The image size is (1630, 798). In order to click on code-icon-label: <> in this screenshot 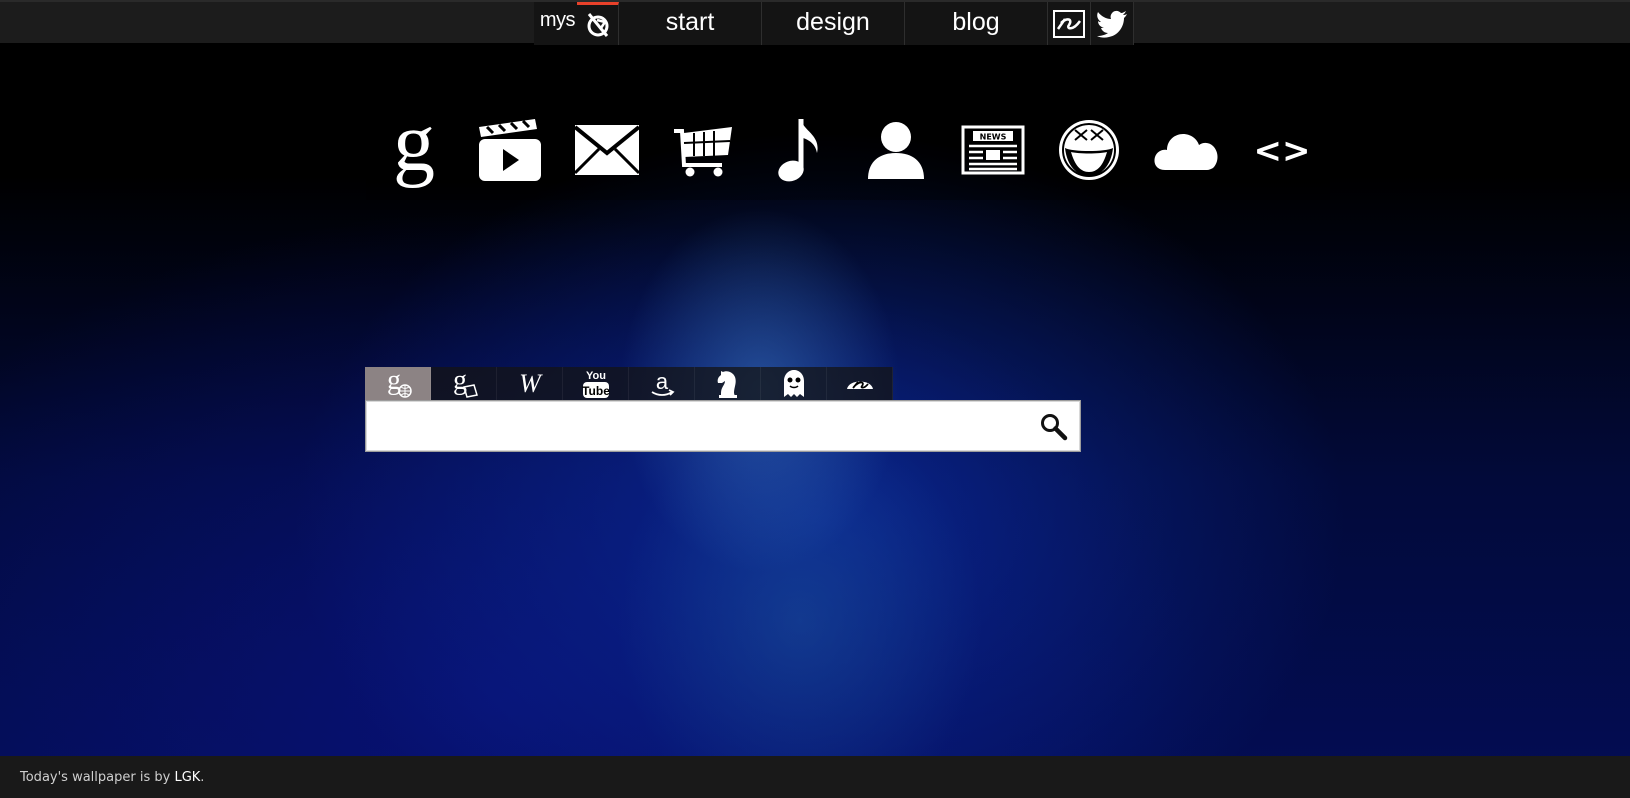, I will do `click(1281, 151)`.